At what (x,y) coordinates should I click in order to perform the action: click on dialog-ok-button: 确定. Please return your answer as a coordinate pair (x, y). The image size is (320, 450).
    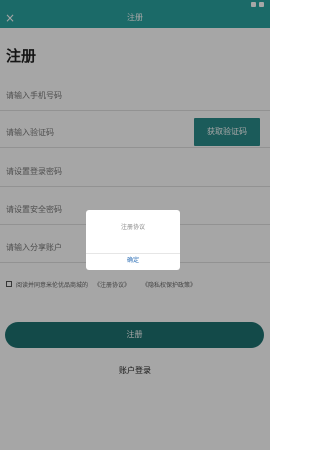
    Looking at the image, I should click on (133, 259).